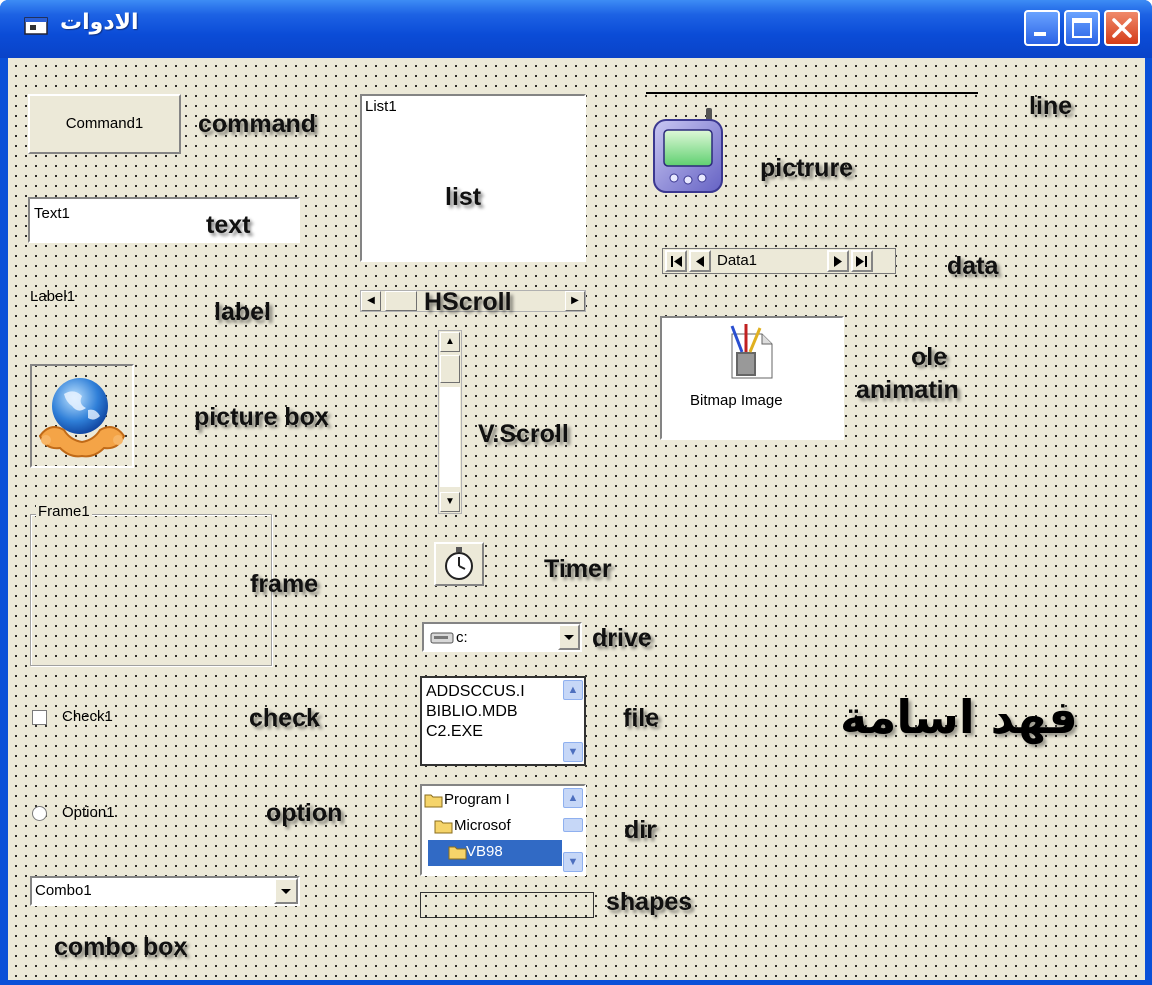 The image size is (1152, 985). I want to click on first-record-icon, so click(676, 261).